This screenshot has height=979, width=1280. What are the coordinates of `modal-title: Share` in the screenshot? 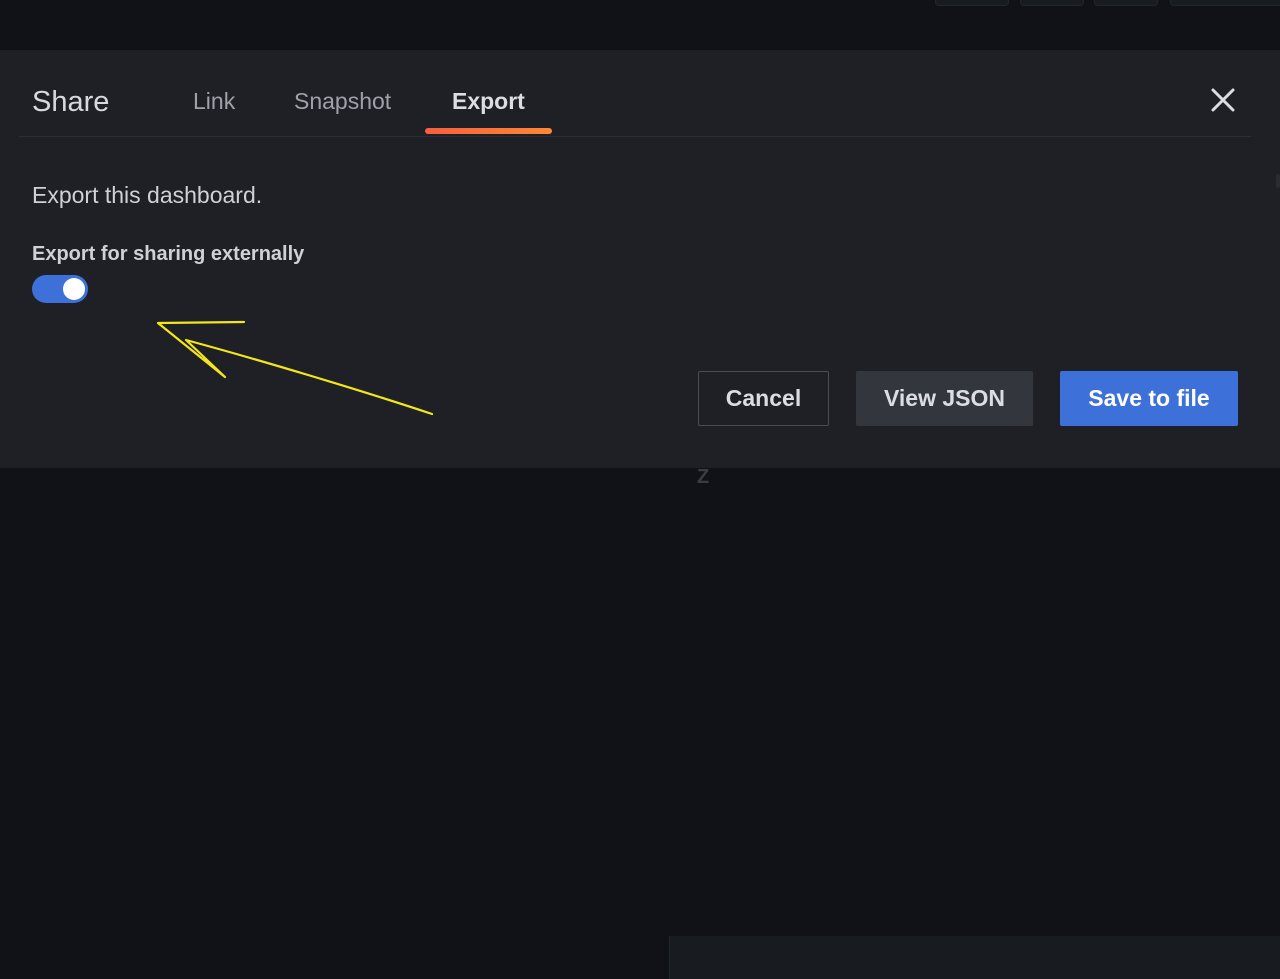 It's located at (71, 102).